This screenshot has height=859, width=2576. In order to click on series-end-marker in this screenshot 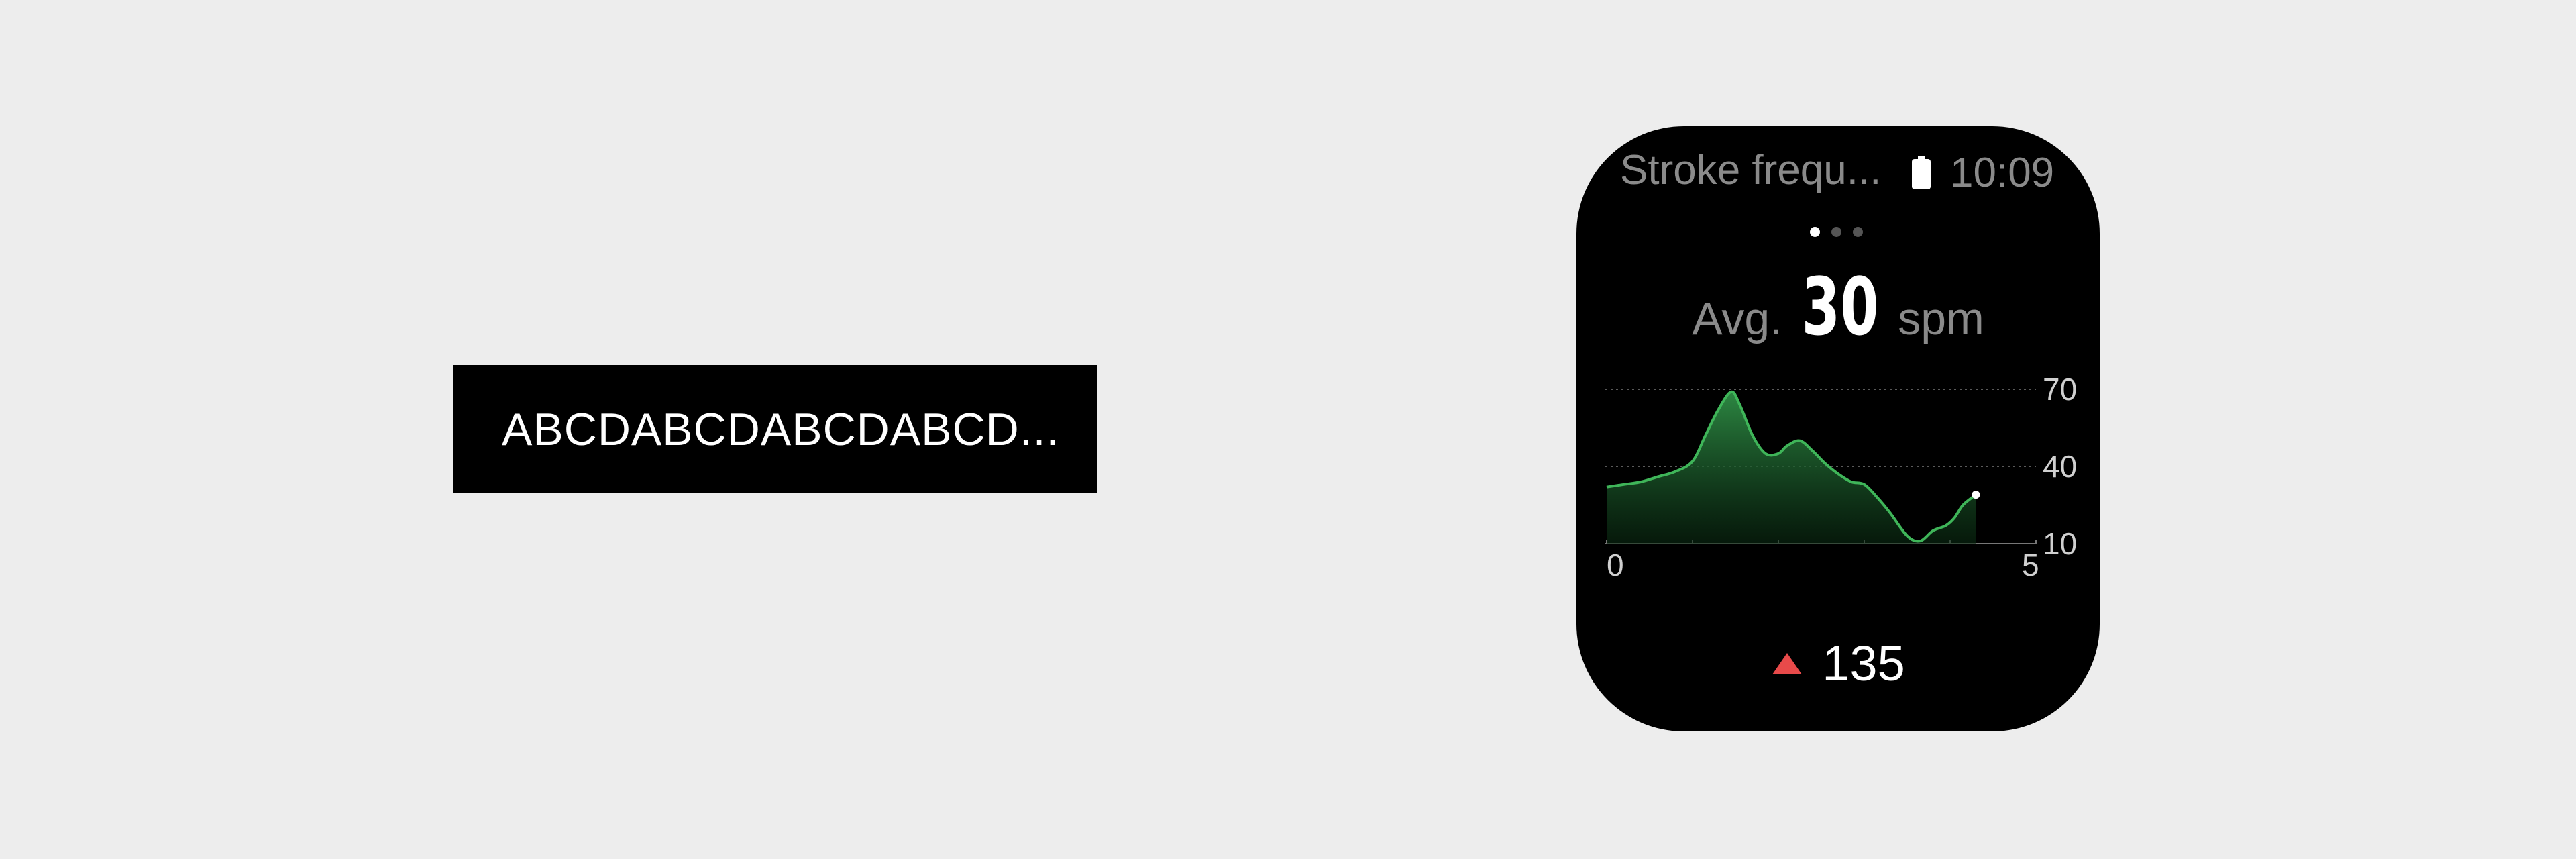, I will do `click(1976, 495)`.